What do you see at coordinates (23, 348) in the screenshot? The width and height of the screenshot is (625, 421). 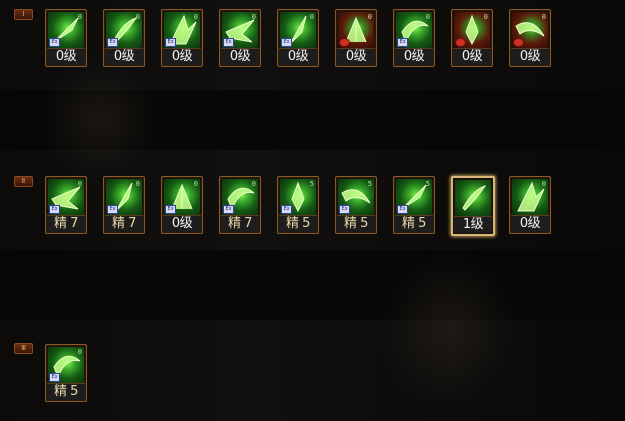 I see `row-marker: Ⅲ` at bounding box center [23, 348].